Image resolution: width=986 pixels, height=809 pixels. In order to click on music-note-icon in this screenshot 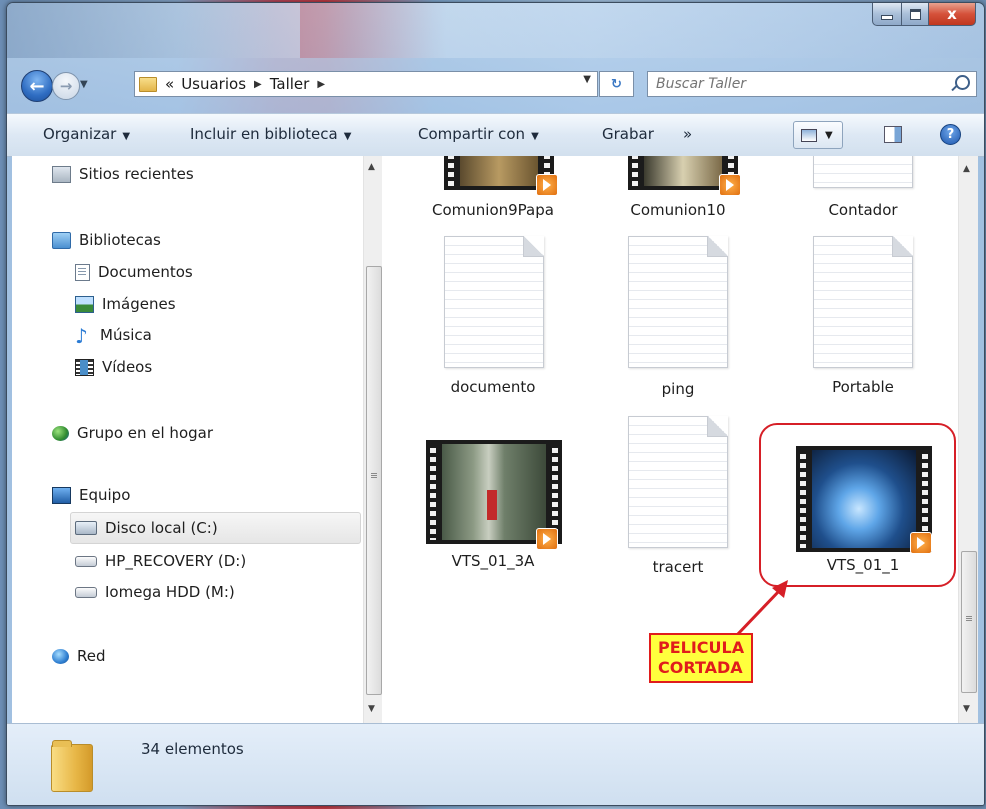, I will do `click(83, 336)`.